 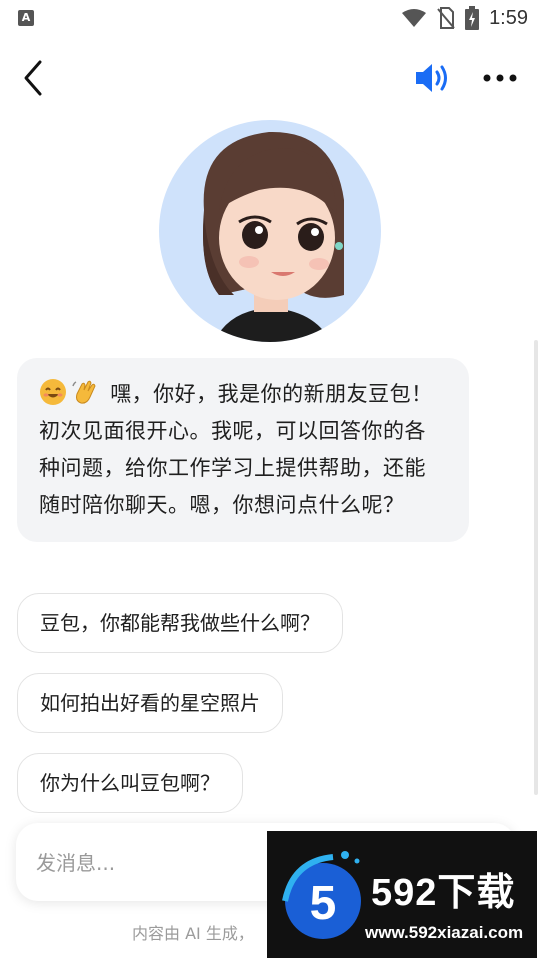 I want to click on more-icon, so click(x=500, y=78).